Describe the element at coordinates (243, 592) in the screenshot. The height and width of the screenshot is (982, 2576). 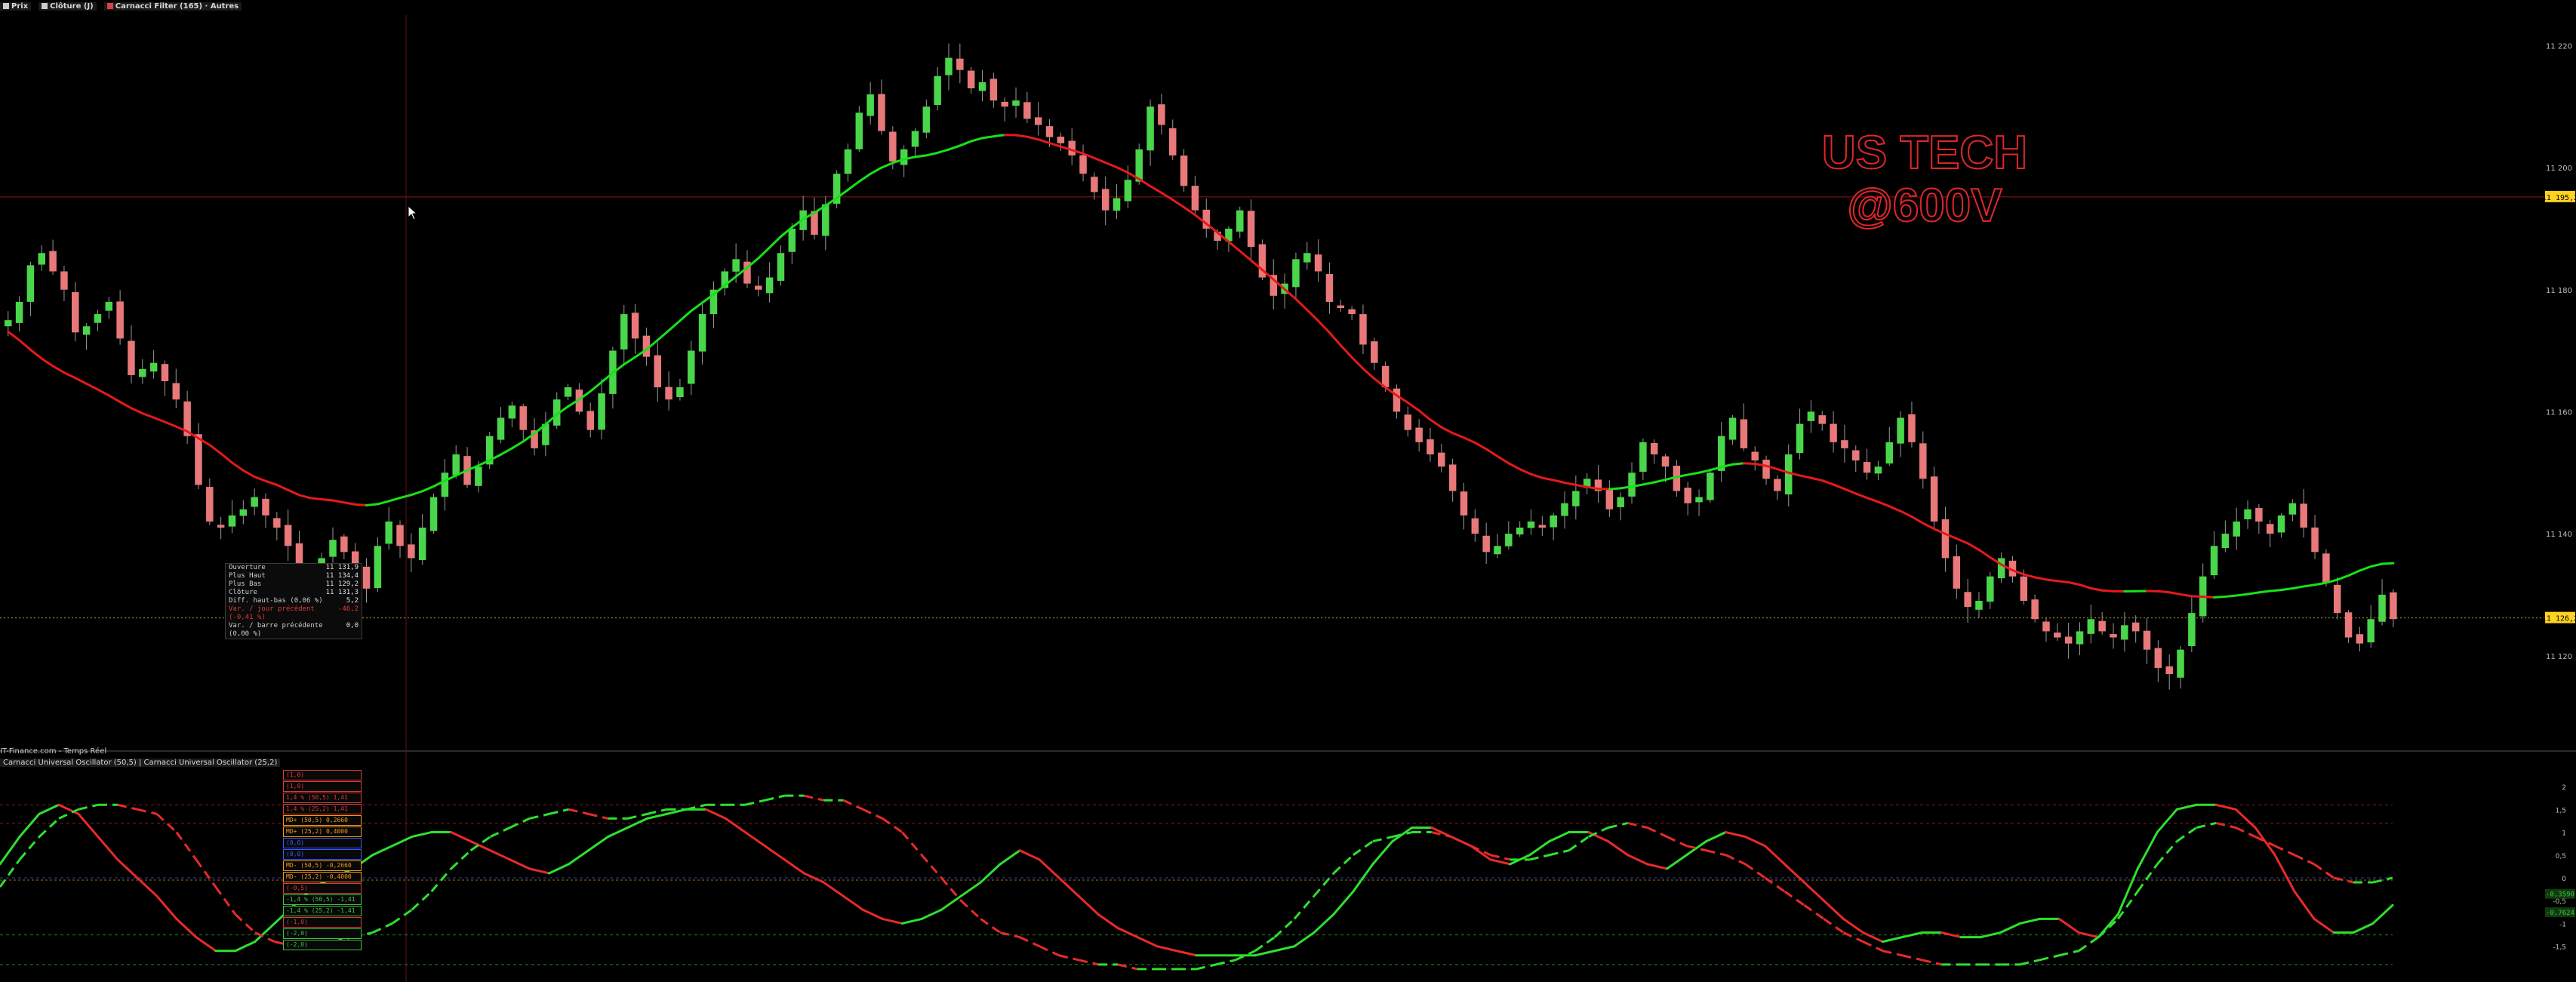
I see `info-key: Clôture` at that location.